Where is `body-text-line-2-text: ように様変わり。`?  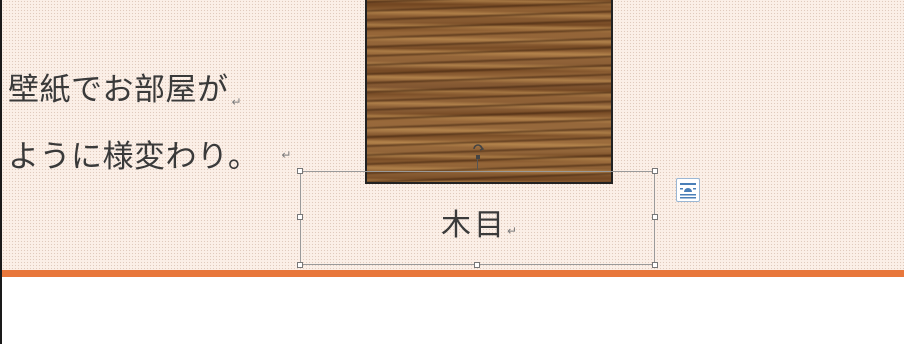
body-text-line-2-text: ように様変わり。 is located at coordinates (134, 157).